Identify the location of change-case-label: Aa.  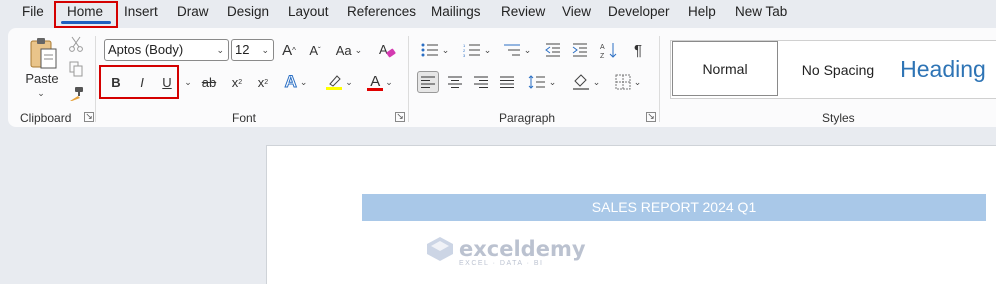
(343, 50).